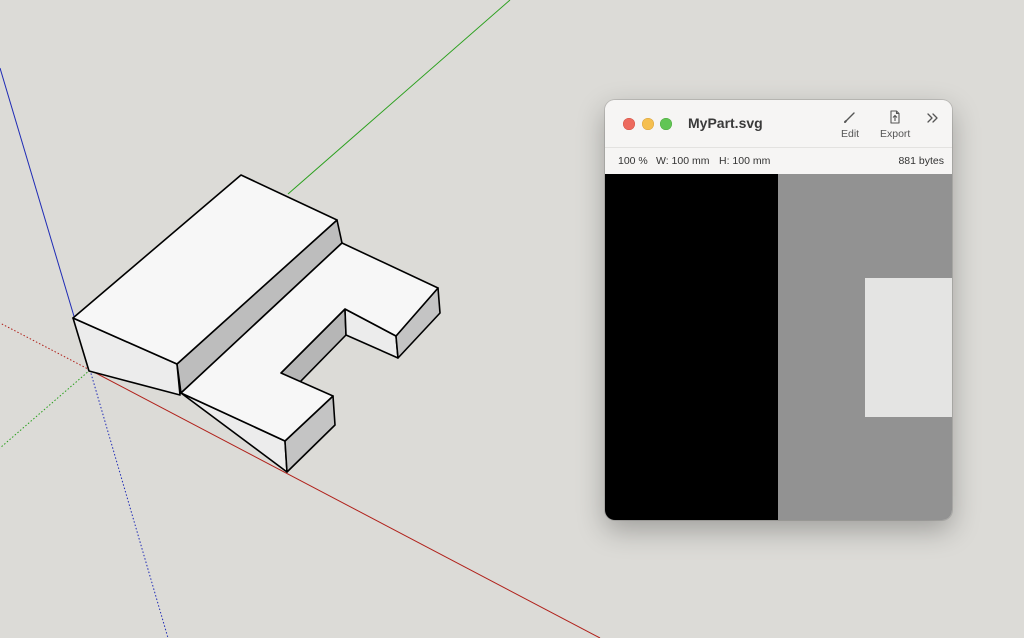 This screenshot has width=1024, height=638. What do you see at coordinates (666, 124) in the screenshot?
I see `zoom-window-button` at bounding box center [666, 124].